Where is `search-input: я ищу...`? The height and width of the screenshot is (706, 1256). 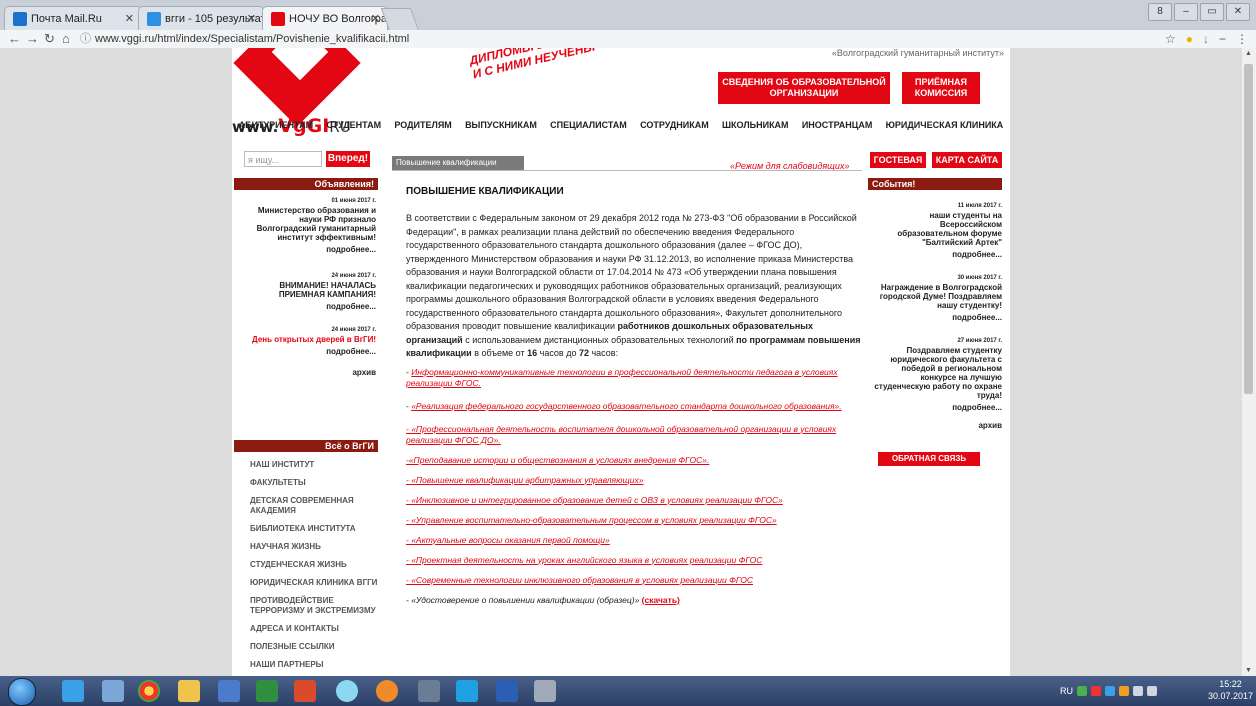 search-input: я ищу... is located at coordinates (283, 159).